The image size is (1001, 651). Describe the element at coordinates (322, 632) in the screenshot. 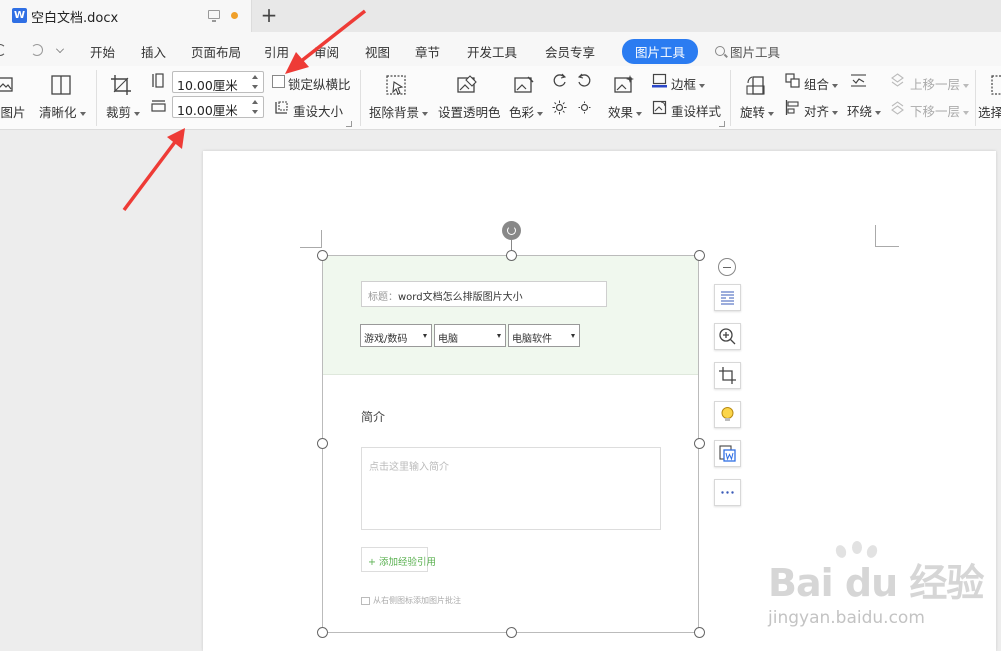

I see `resize-handle-bottom-left` at that location.